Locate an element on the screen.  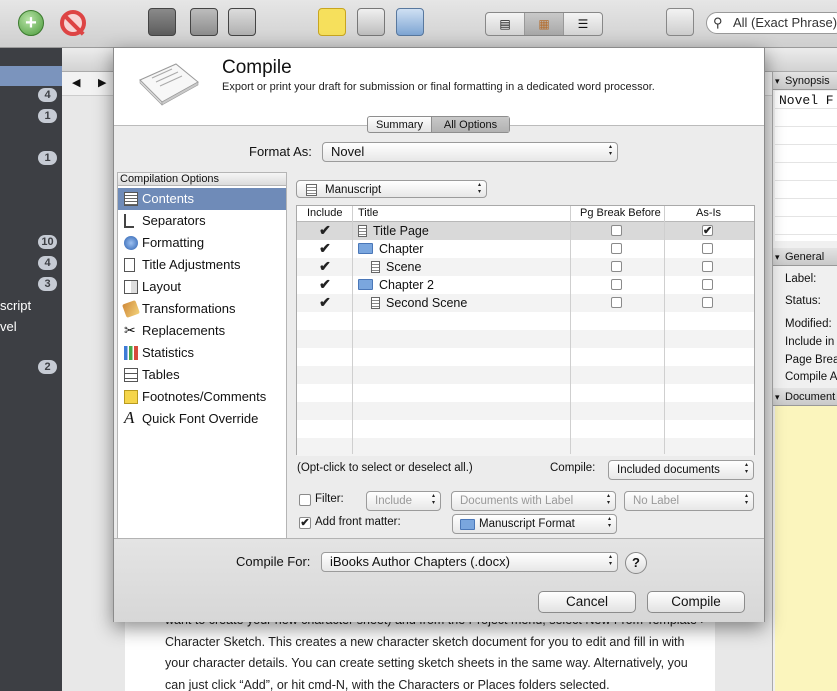
quick-reference-icon is located at coordinates (410, 22).